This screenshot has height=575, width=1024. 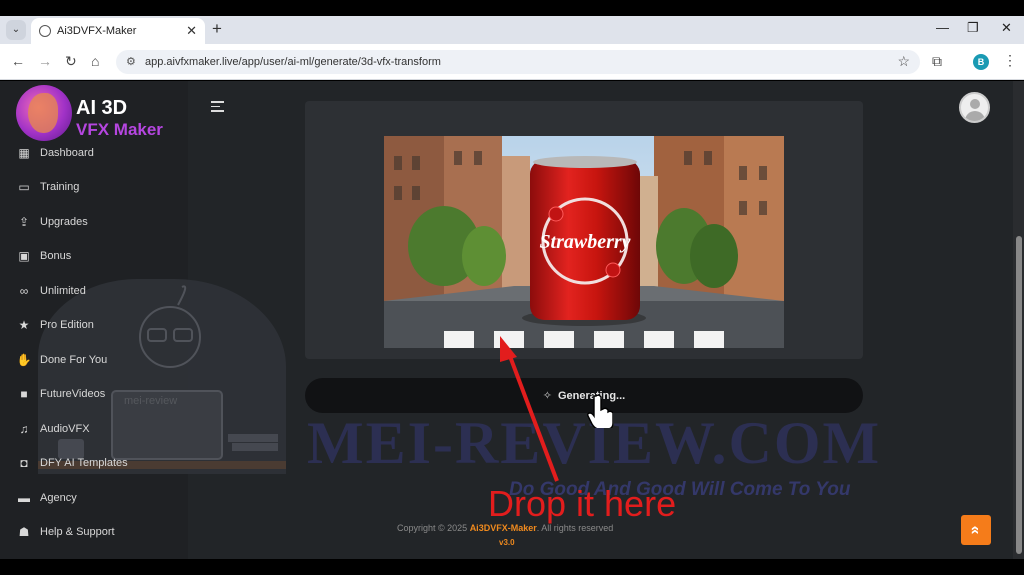 I want to click on bookmark-star-icon: ☆, so click(x=903, y=61).